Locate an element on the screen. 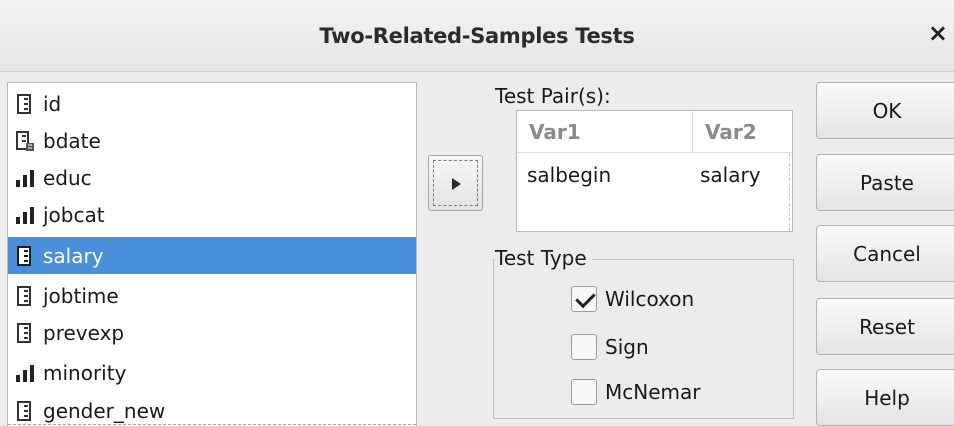  test-type-legend: Test Type is located at coordinates (543, 258).